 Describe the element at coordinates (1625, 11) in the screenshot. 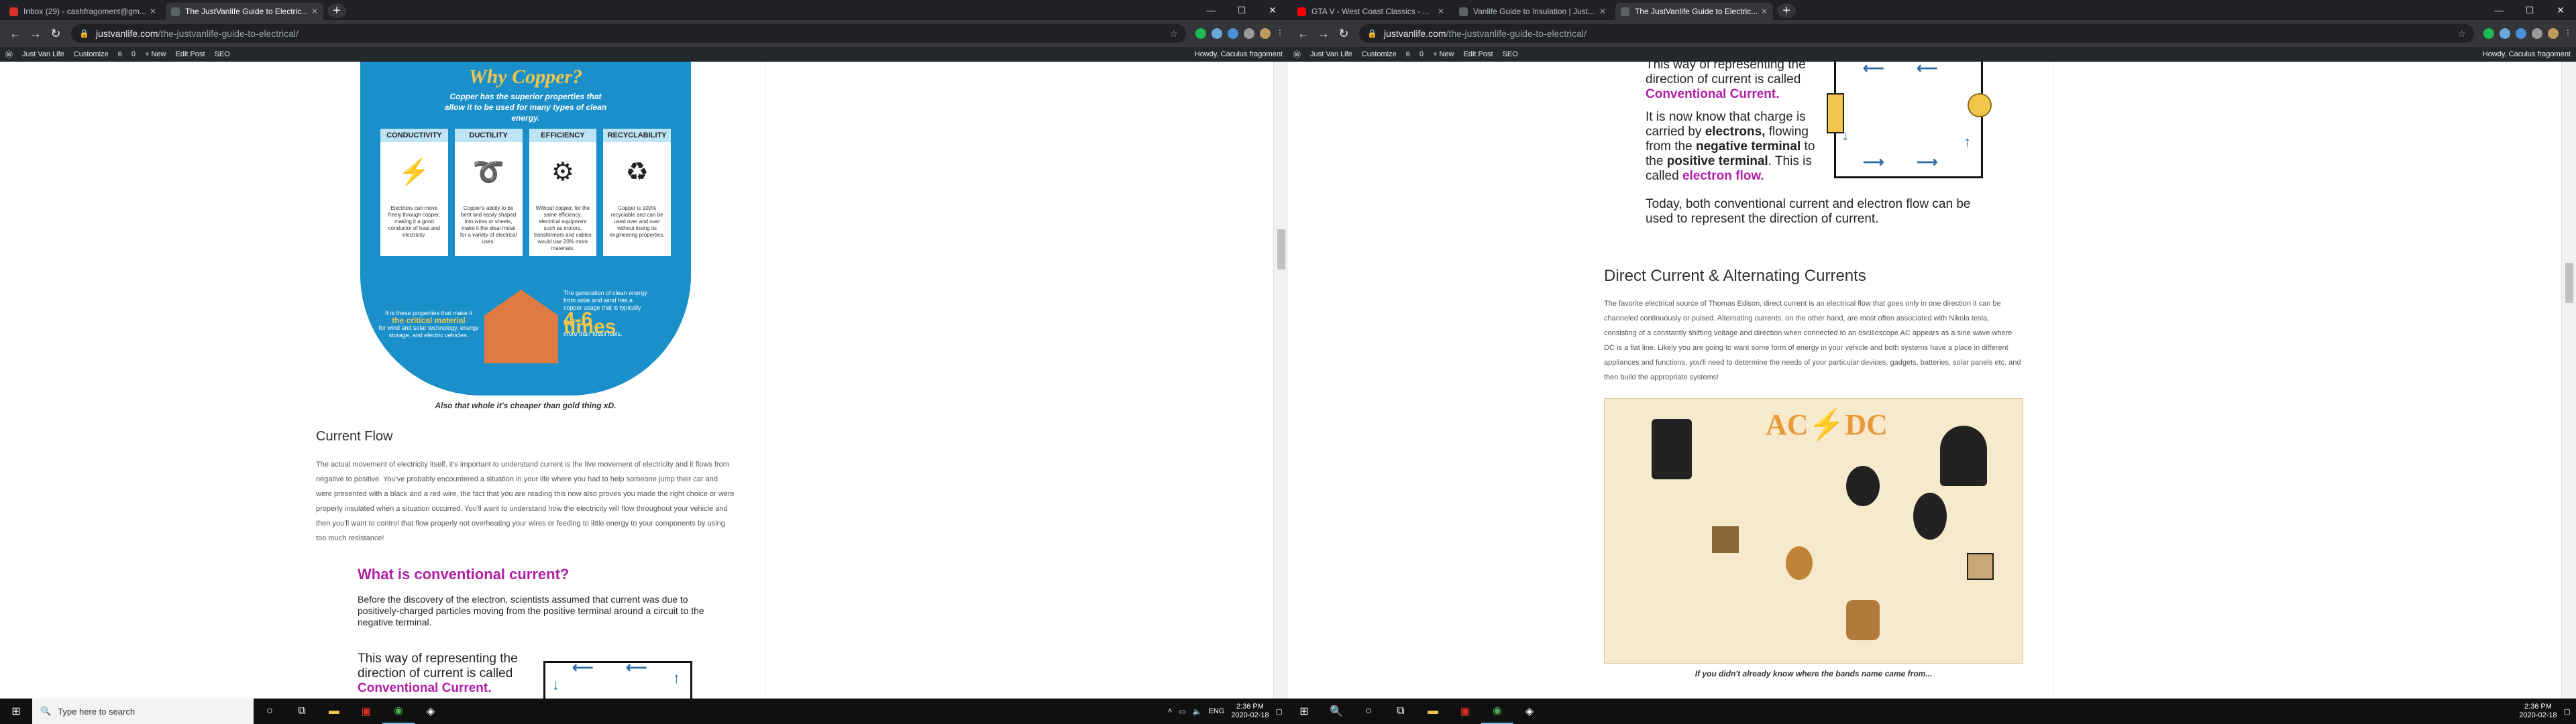

I see `site-icon` at that location.